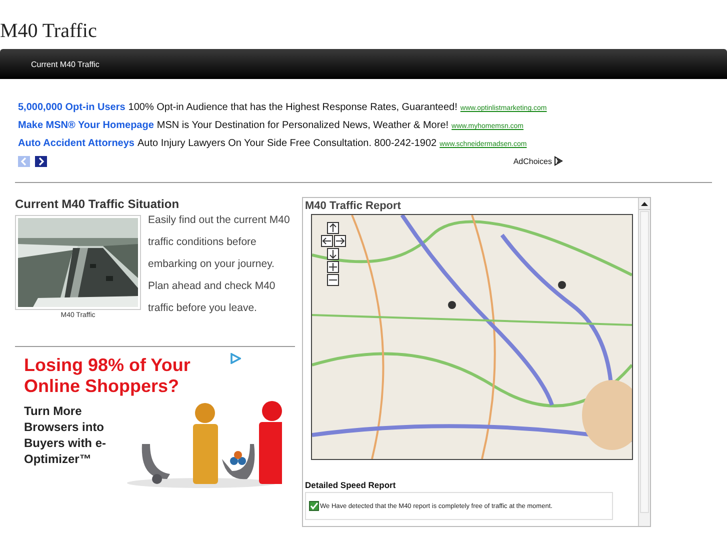 The width and height of the screenshot is (727, 545). What do you see at coordinates (558, 161) in the screenshot?
I see `adchoices-icon` at bounding box center [558, 161].